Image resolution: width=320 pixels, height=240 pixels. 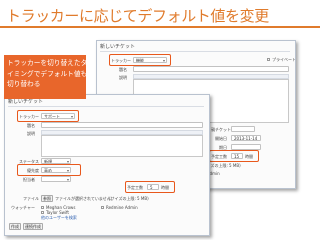 I want to click on file-note: ファイルが選択されていません。, so click(x=85, y=198).